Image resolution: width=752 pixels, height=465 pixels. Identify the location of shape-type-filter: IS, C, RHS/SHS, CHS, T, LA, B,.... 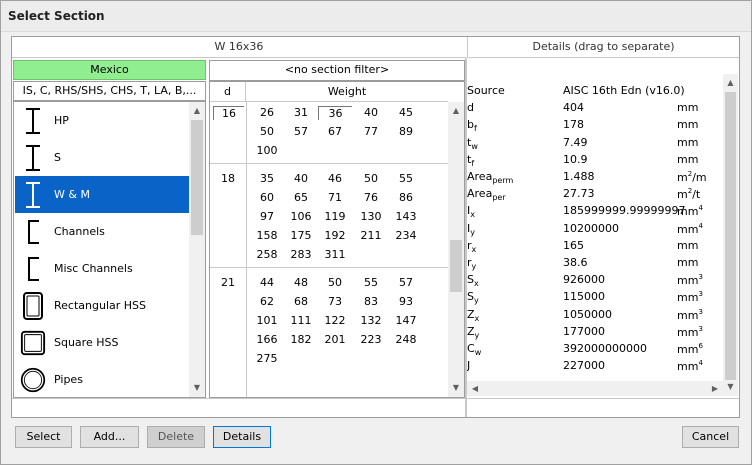
(109, 91).